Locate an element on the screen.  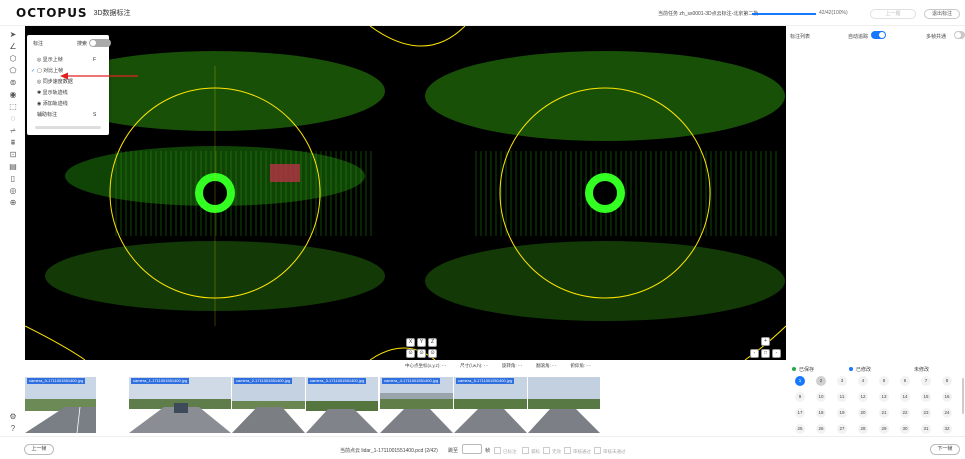
polygon-icon: ⬠ is located at coordinates (13, 71).